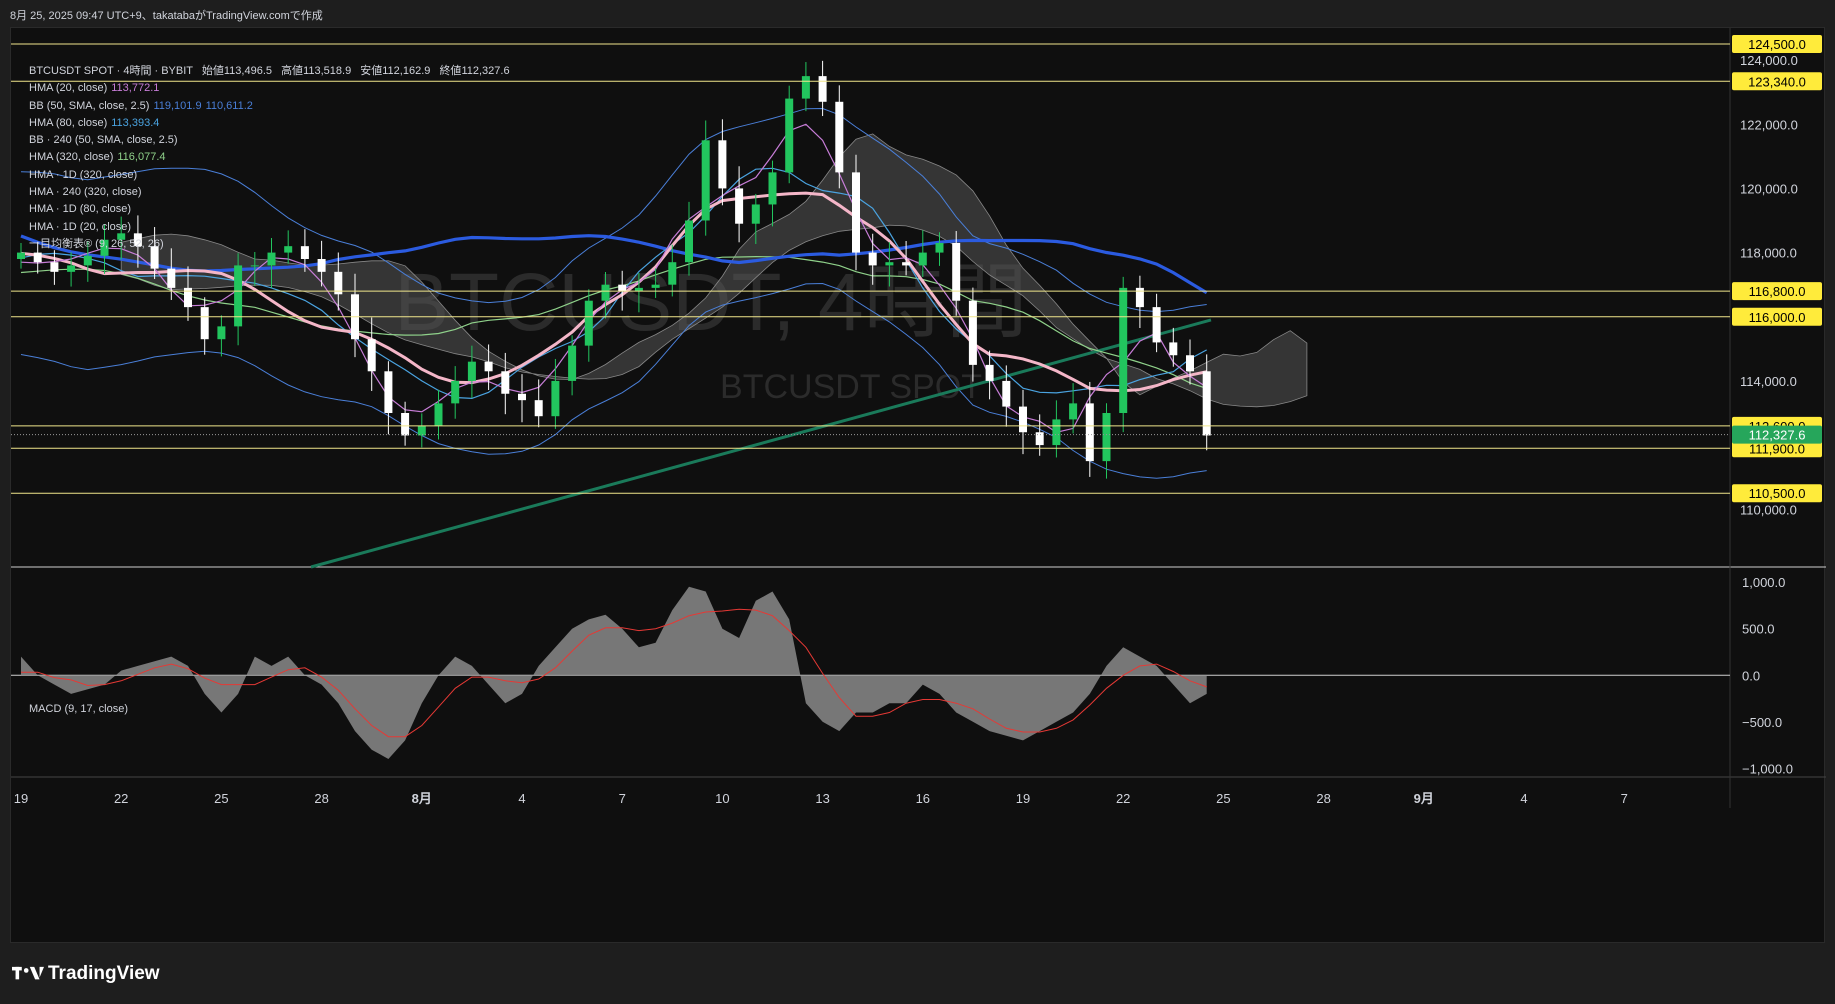 This screenshot has width=1835, height=1004. What do you see at coordinates (450, 71) in the screenshot?
I see `ohlc-close-label: 終値` at bounding box center [450, 71].